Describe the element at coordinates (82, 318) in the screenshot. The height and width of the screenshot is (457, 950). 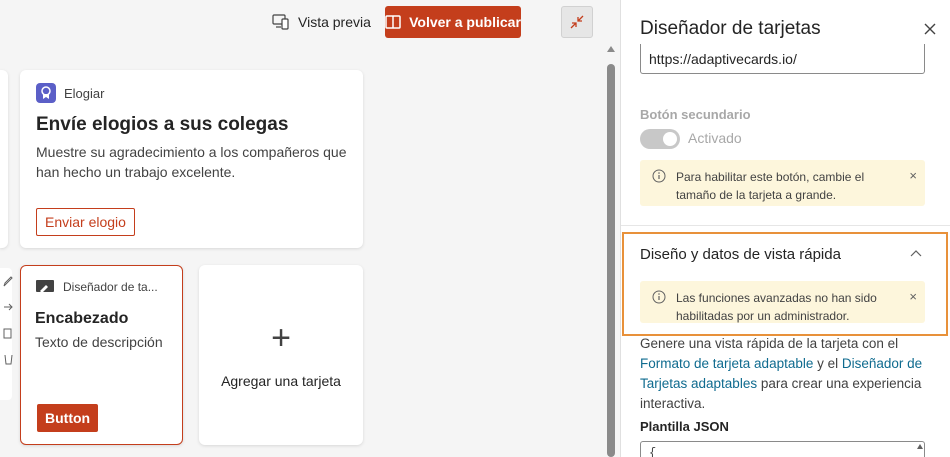
I see `card-title: Encabezado` at that location.